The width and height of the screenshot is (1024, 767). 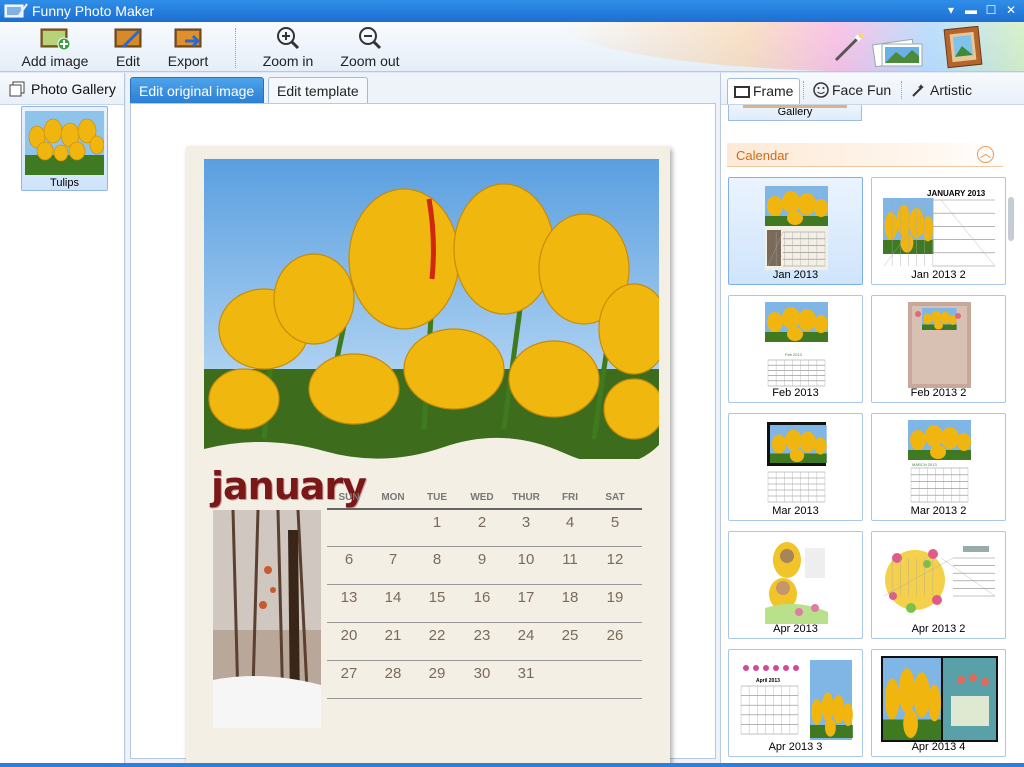 What do you see at coordinates (437, 597) in the screenshot?
I see `calendar-day: 15` at bounding box center [437, 597].